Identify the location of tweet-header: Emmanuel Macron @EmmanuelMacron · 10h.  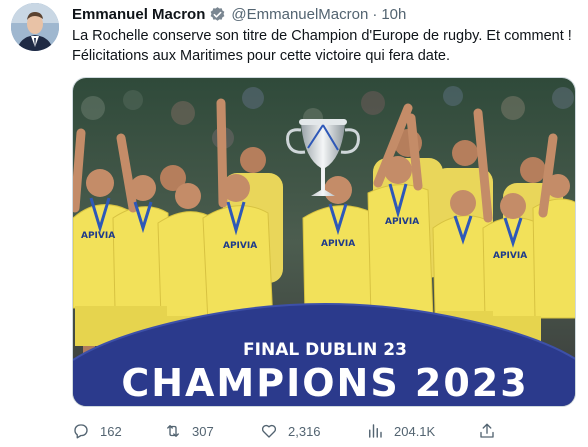
(239, 14).